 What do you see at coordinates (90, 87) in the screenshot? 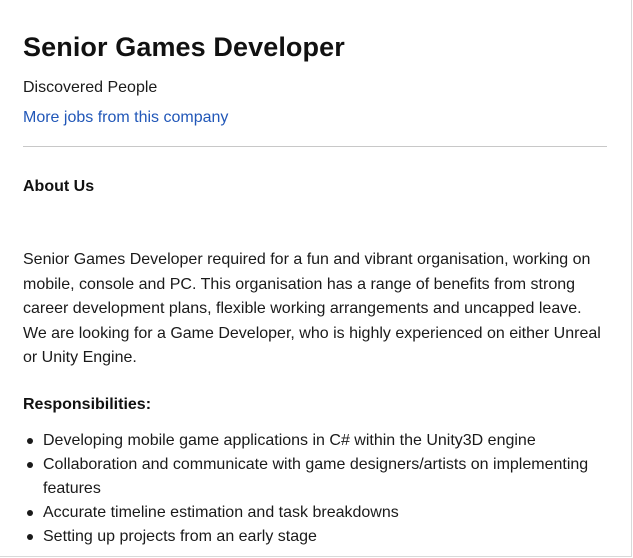
I see `company-name: Discovered People` at bounding box center [90, 87].